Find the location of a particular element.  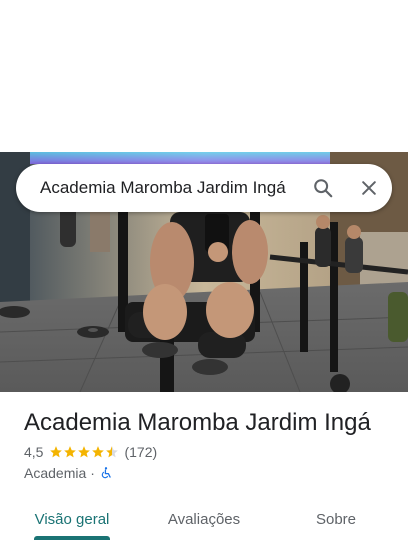

tab-reviews: Avaliações is located at coordinates (204, 519).